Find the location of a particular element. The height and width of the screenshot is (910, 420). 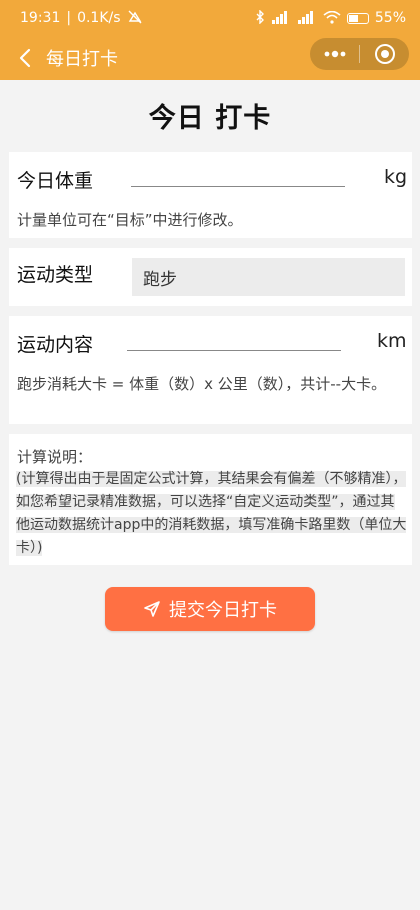

wifi-icon is located at coordinates (332, 18).